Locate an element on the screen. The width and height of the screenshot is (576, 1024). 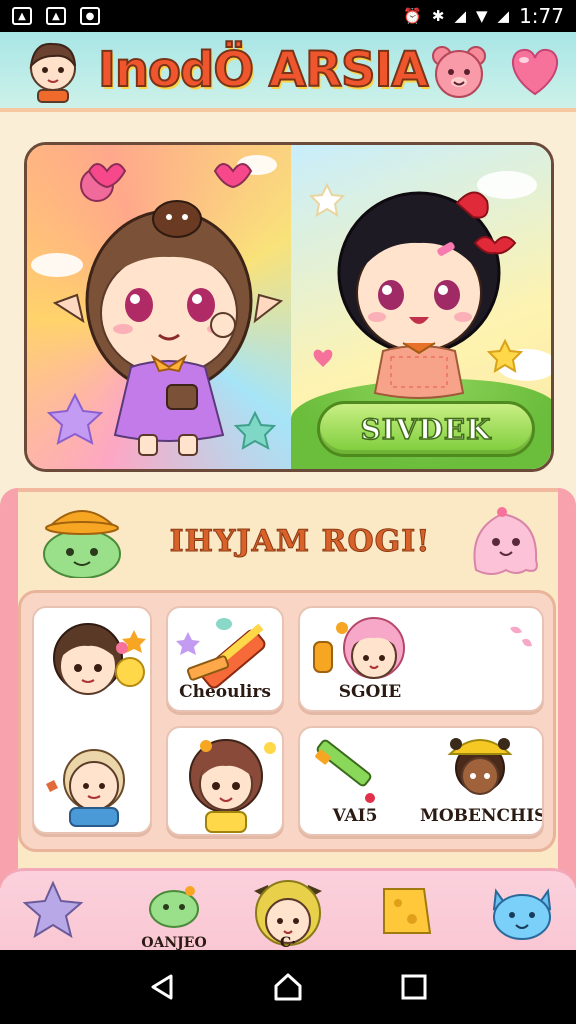
panel-border-left is located at coordinates (9, 688).